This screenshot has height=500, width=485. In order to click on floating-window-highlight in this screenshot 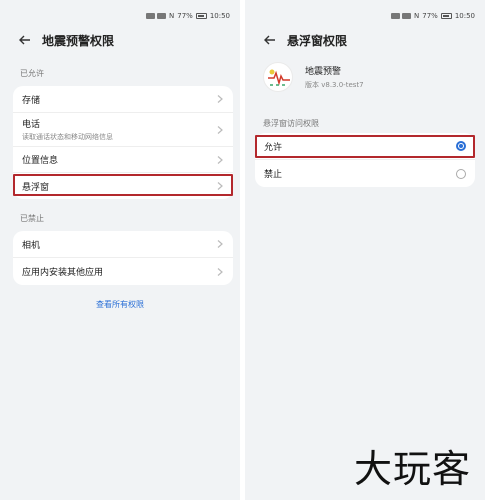, I will do `click(123, 185)`.